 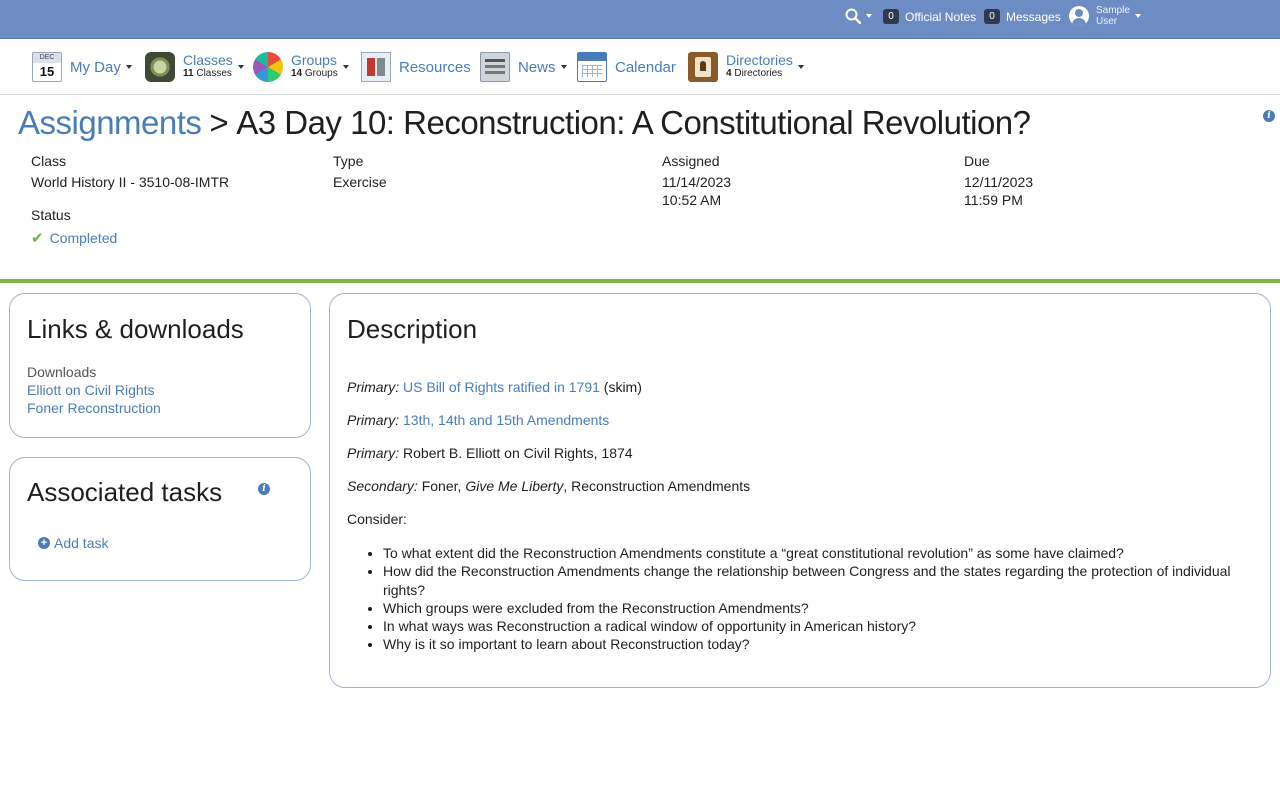 I want to click on add-task-label: Add task, so click(x=81, y=543).